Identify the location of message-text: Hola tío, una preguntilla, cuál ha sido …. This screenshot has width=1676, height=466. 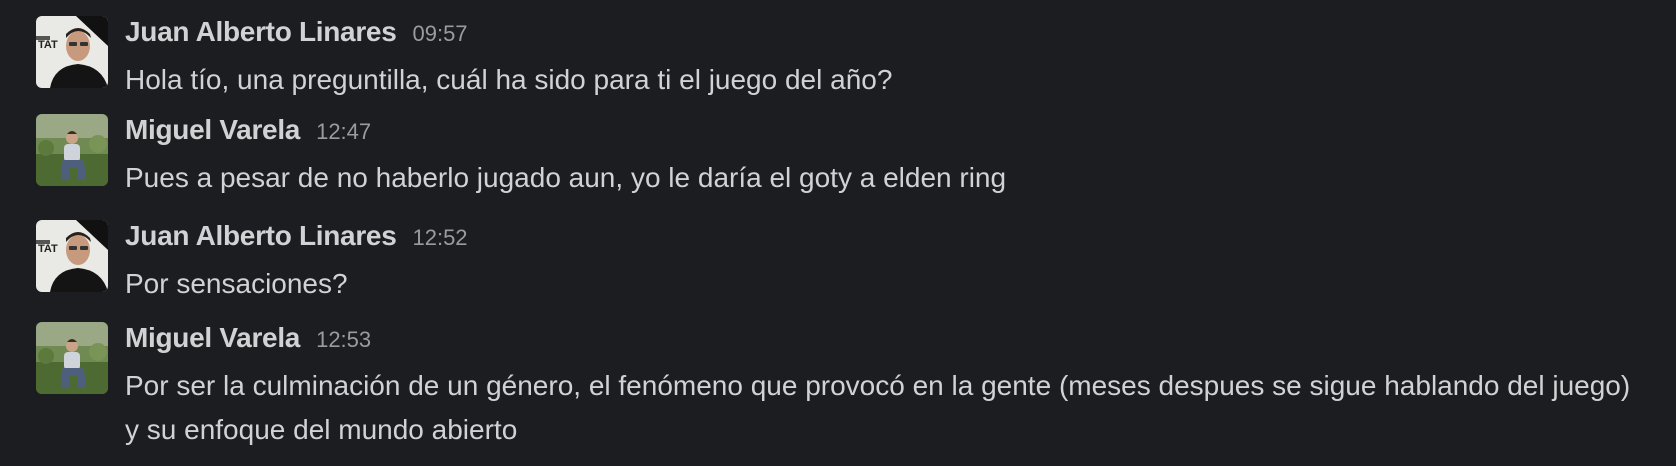
(509, 79).